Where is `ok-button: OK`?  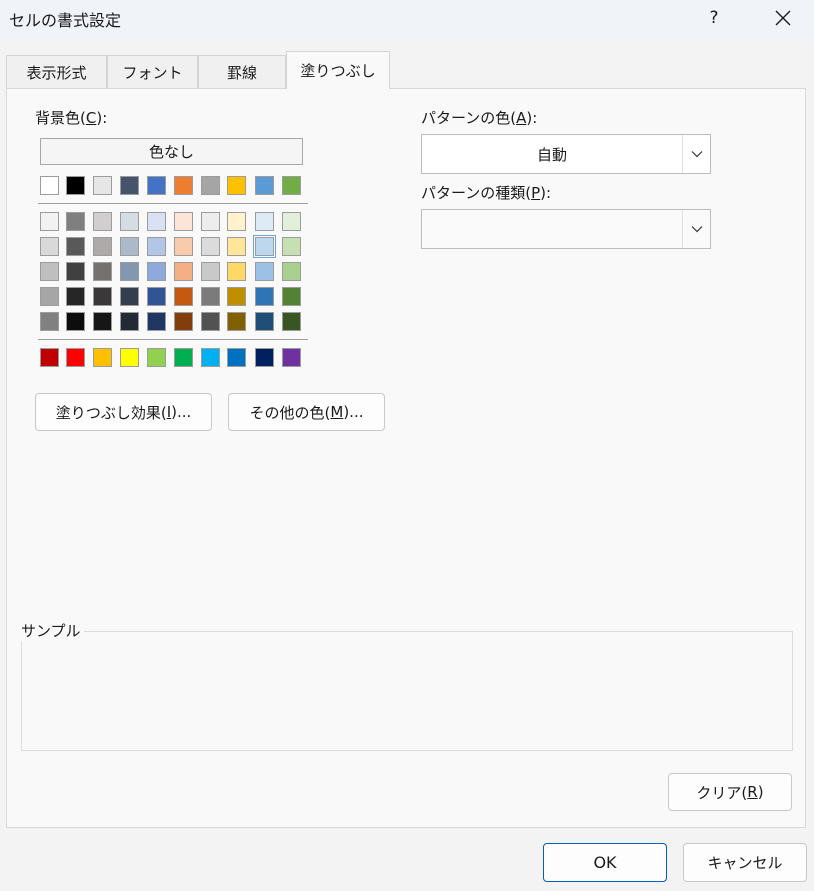 ok-button: OK is located at coordinates (605, 862).